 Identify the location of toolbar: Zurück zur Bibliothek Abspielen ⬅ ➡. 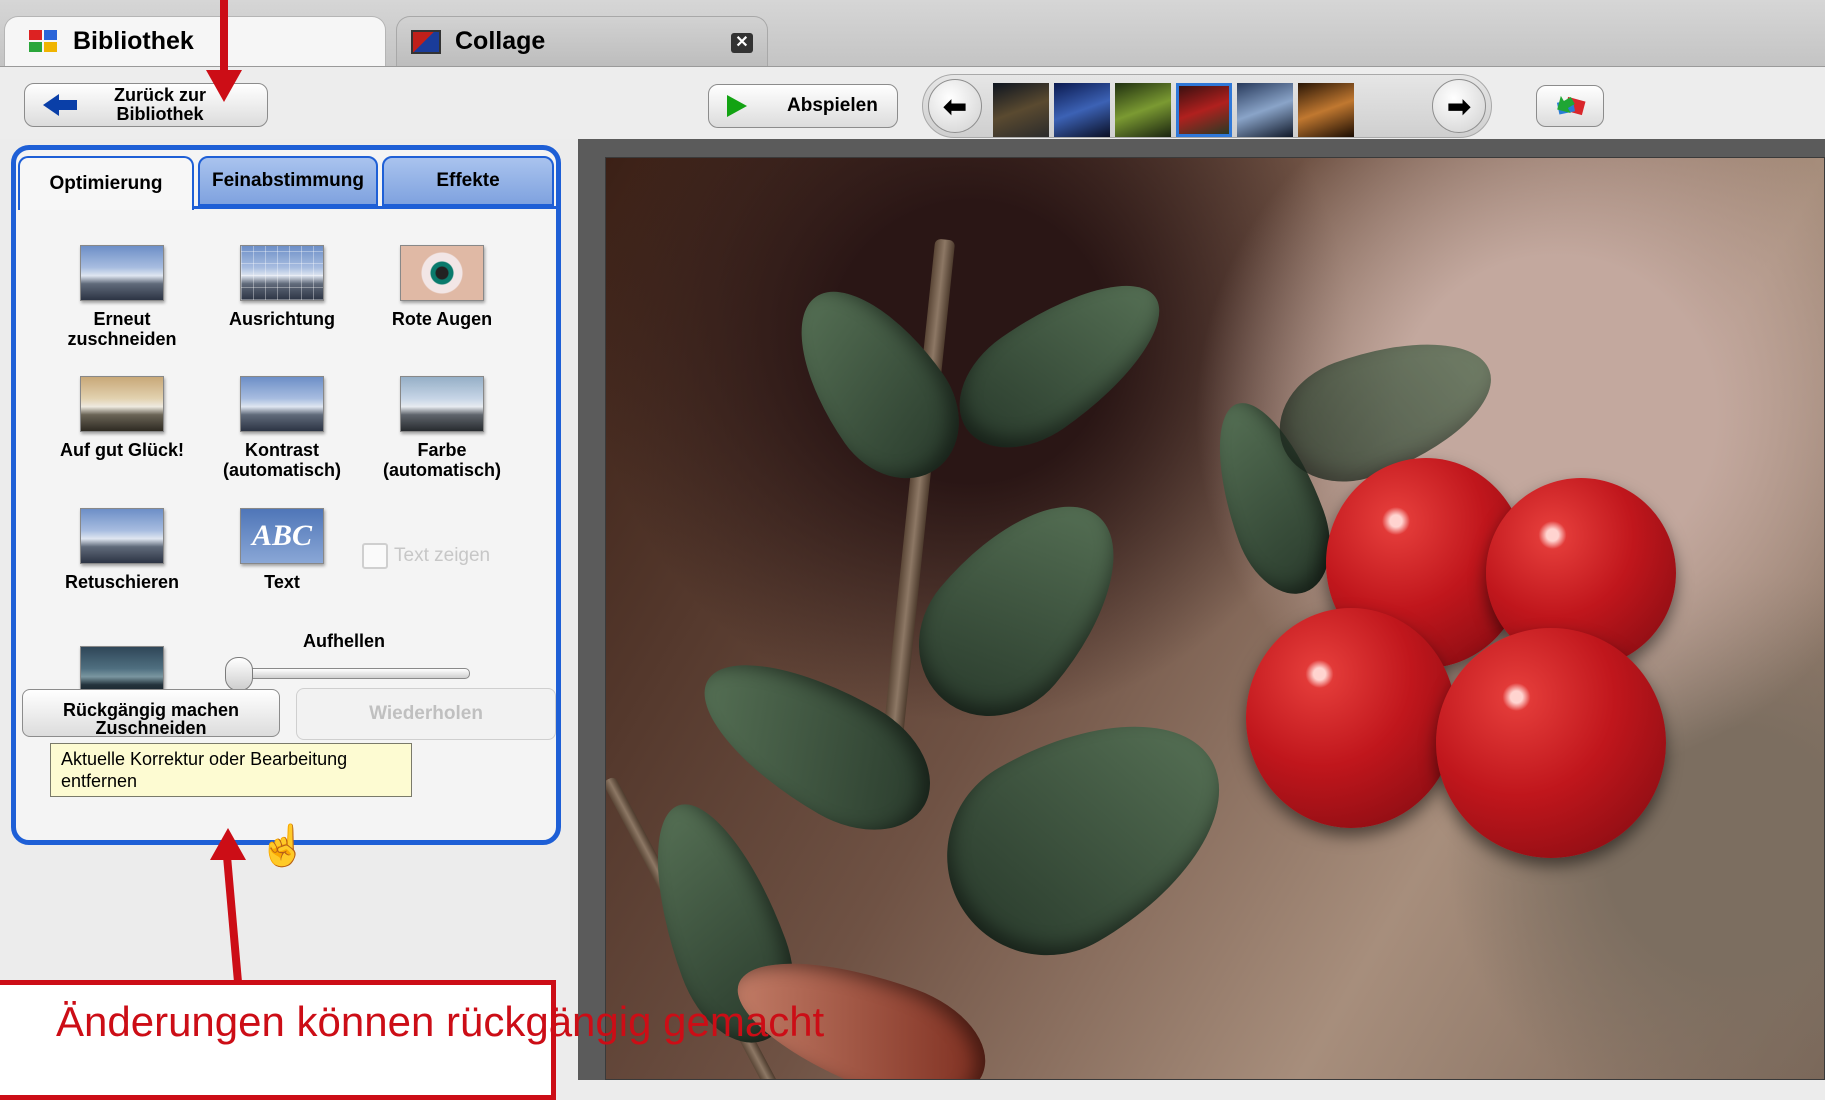
(912, 103).